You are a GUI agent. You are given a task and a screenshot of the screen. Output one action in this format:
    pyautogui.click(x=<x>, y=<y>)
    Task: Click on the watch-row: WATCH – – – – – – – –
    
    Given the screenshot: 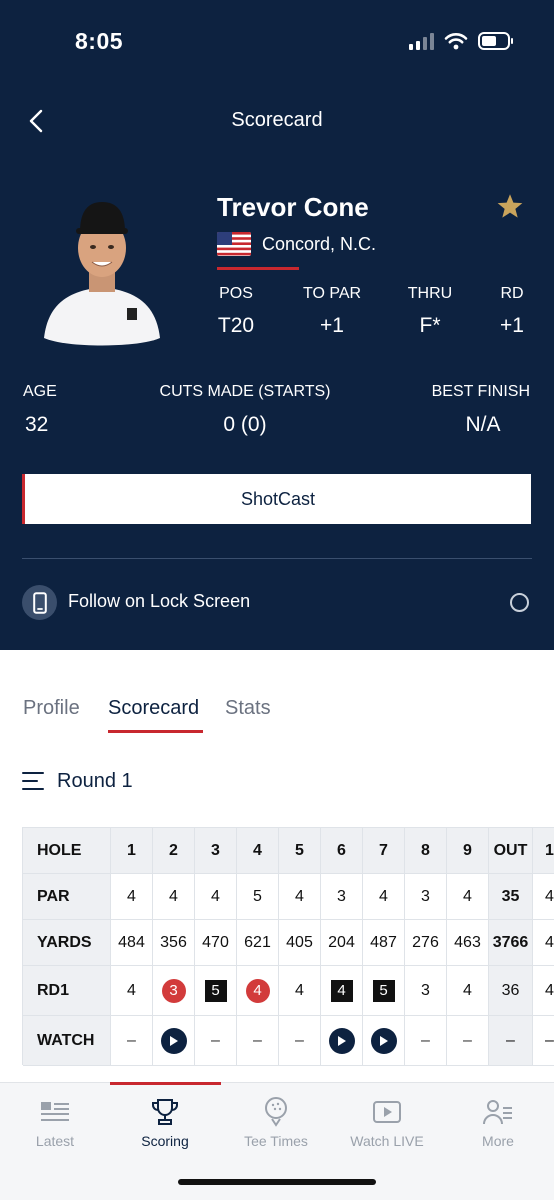 What is the action you would take?
    pyautogui.click(x=288, y=1041)
    